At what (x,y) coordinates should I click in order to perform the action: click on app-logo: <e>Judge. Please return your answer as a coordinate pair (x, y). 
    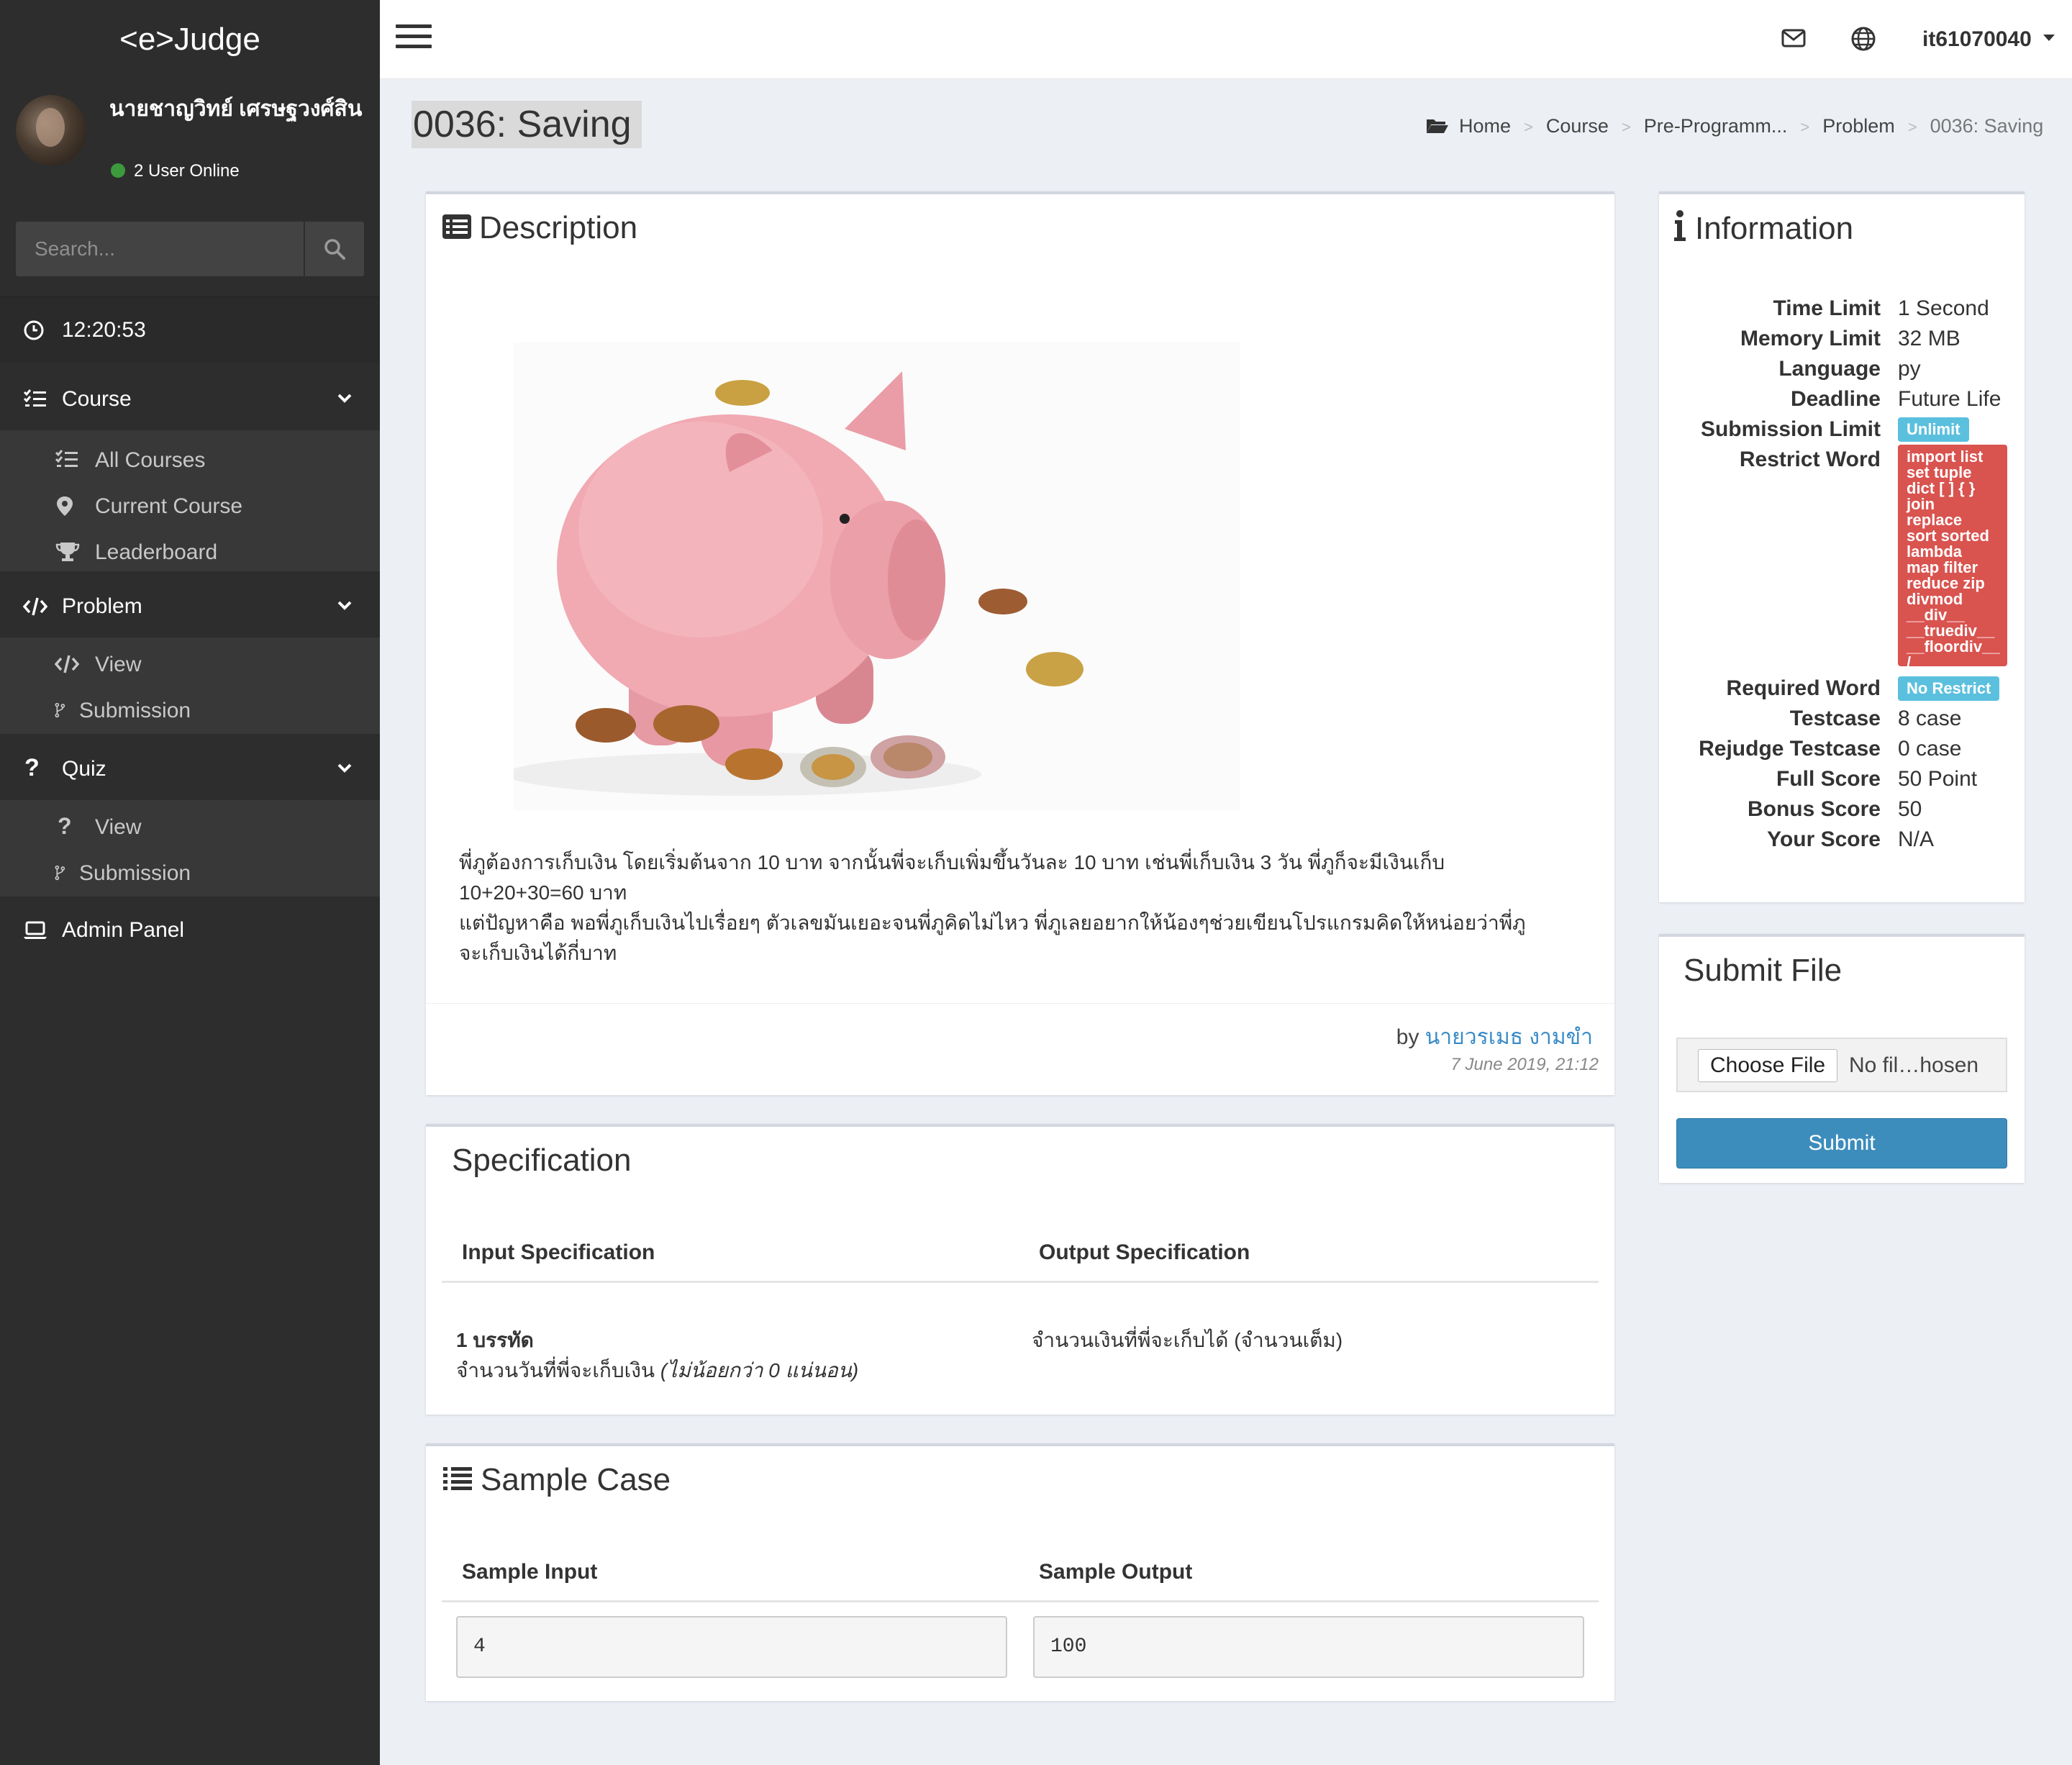
    Looking at the image, I should click on (190, 39).